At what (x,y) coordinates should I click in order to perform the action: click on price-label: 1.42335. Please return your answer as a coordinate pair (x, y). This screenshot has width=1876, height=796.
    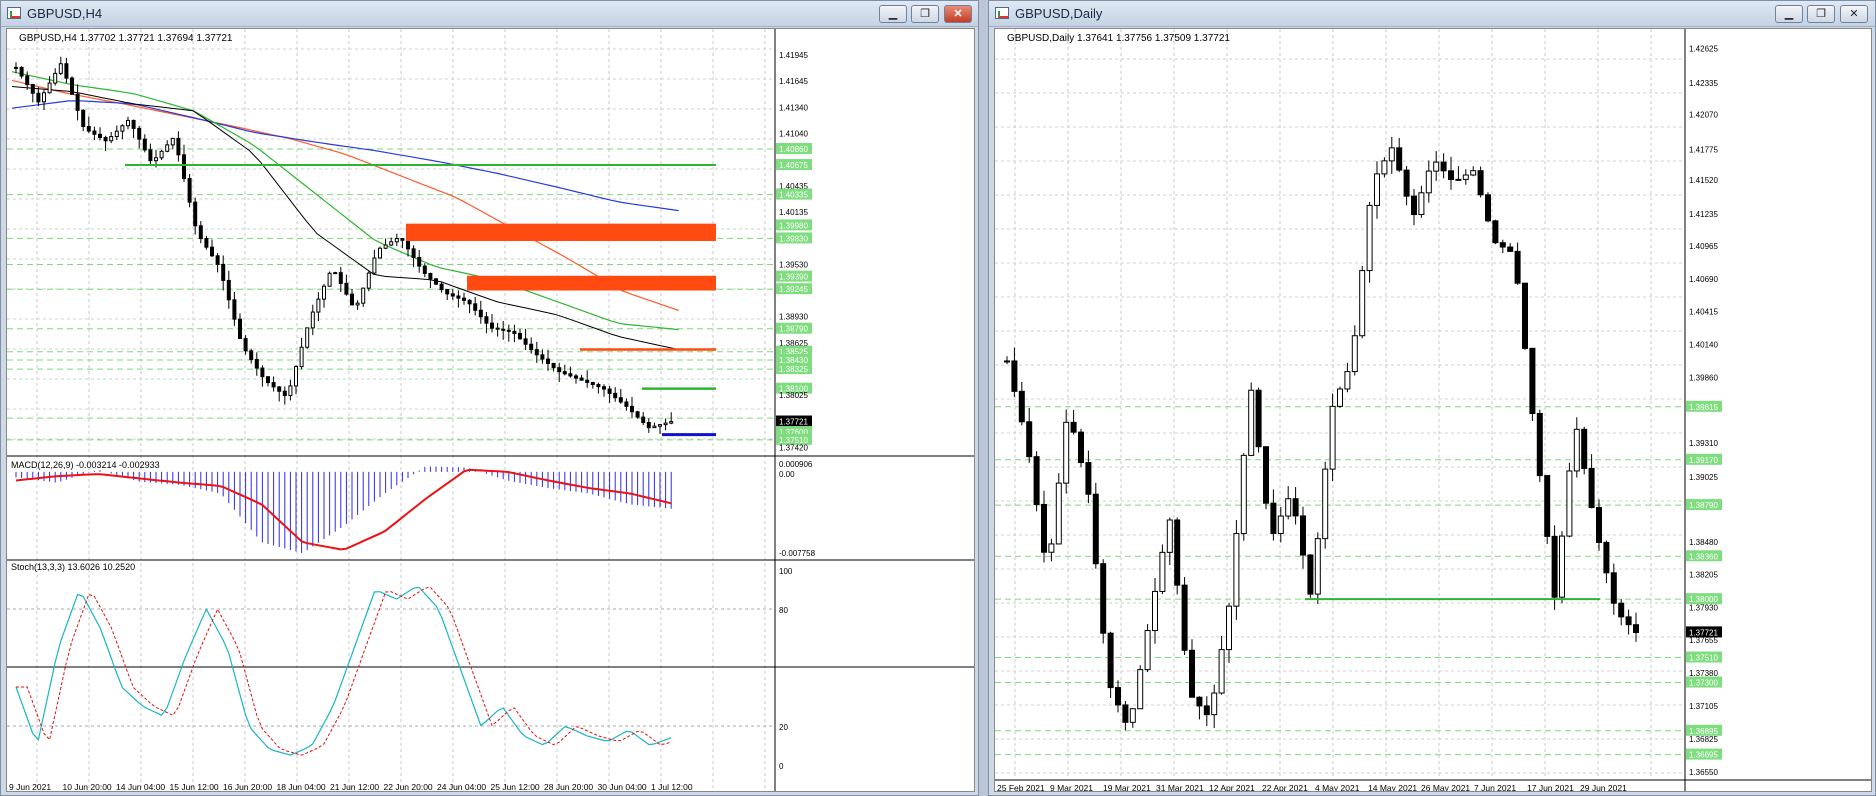
    Looking at the image, I should click on (1703, 83).